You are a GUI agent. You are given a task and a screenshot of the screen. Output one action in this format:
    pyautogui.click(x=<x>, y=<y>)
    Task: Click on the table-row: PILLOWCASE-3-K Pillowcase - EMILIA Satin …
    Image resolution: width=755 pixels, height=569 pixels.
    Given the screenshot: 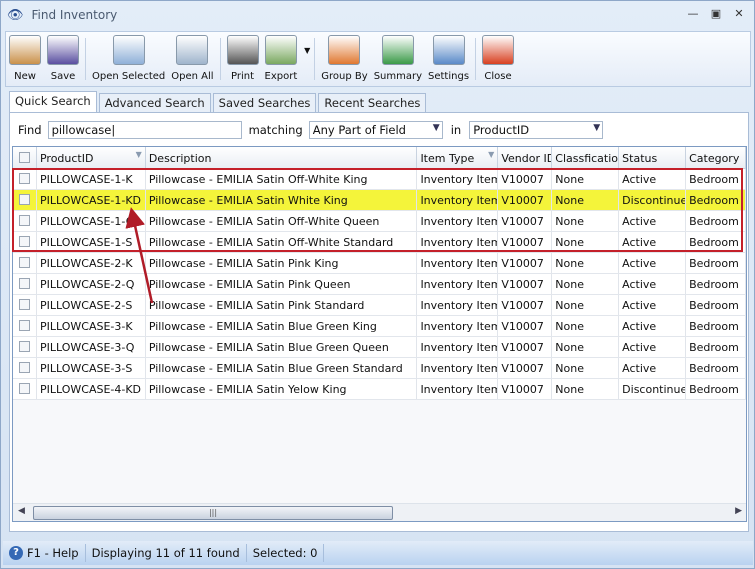 What is the action you would take?
    pyautogui.click(x=379, y=326)
    